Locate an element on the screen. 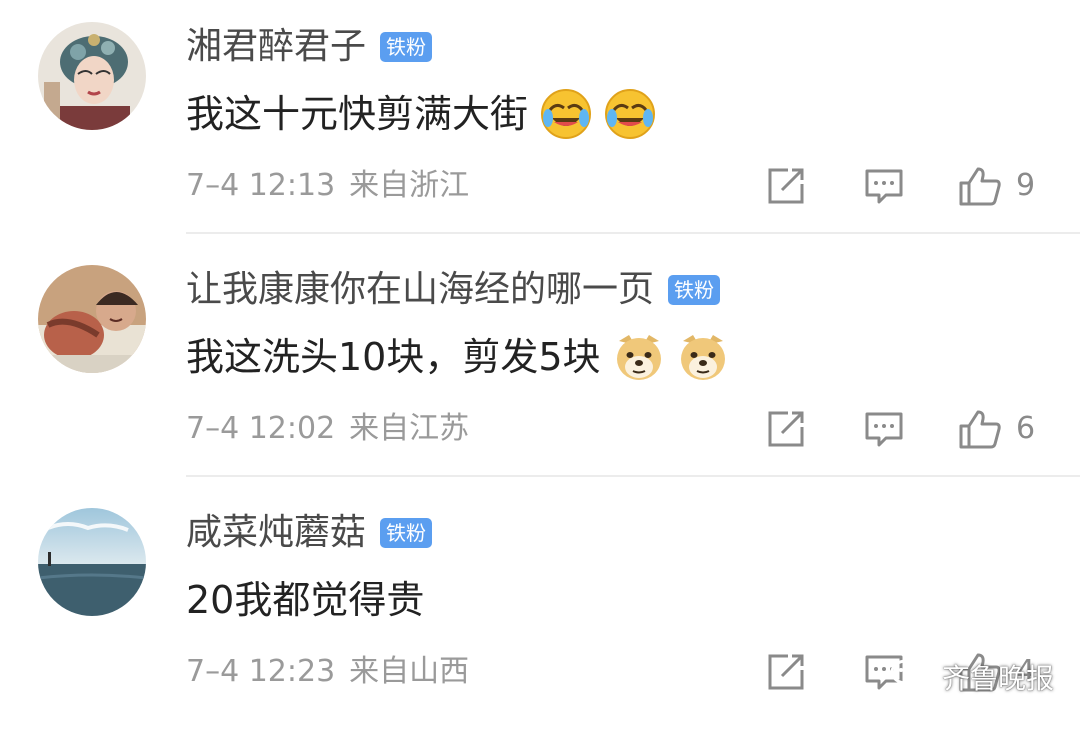  comment-meta: 7–4 12:23 来自山西 is located at coordinates (327, 672).